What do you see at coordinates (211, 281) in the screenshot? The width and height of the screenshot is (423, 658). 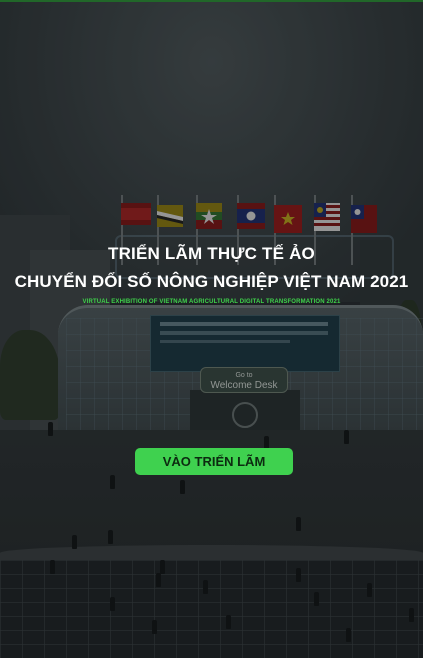 I see `page-title-line-2: CHUYỂN ĐỔI SỐ NÔNG NGHIỆP VIỆT NAM 2021` at bounding box center [211, 281].